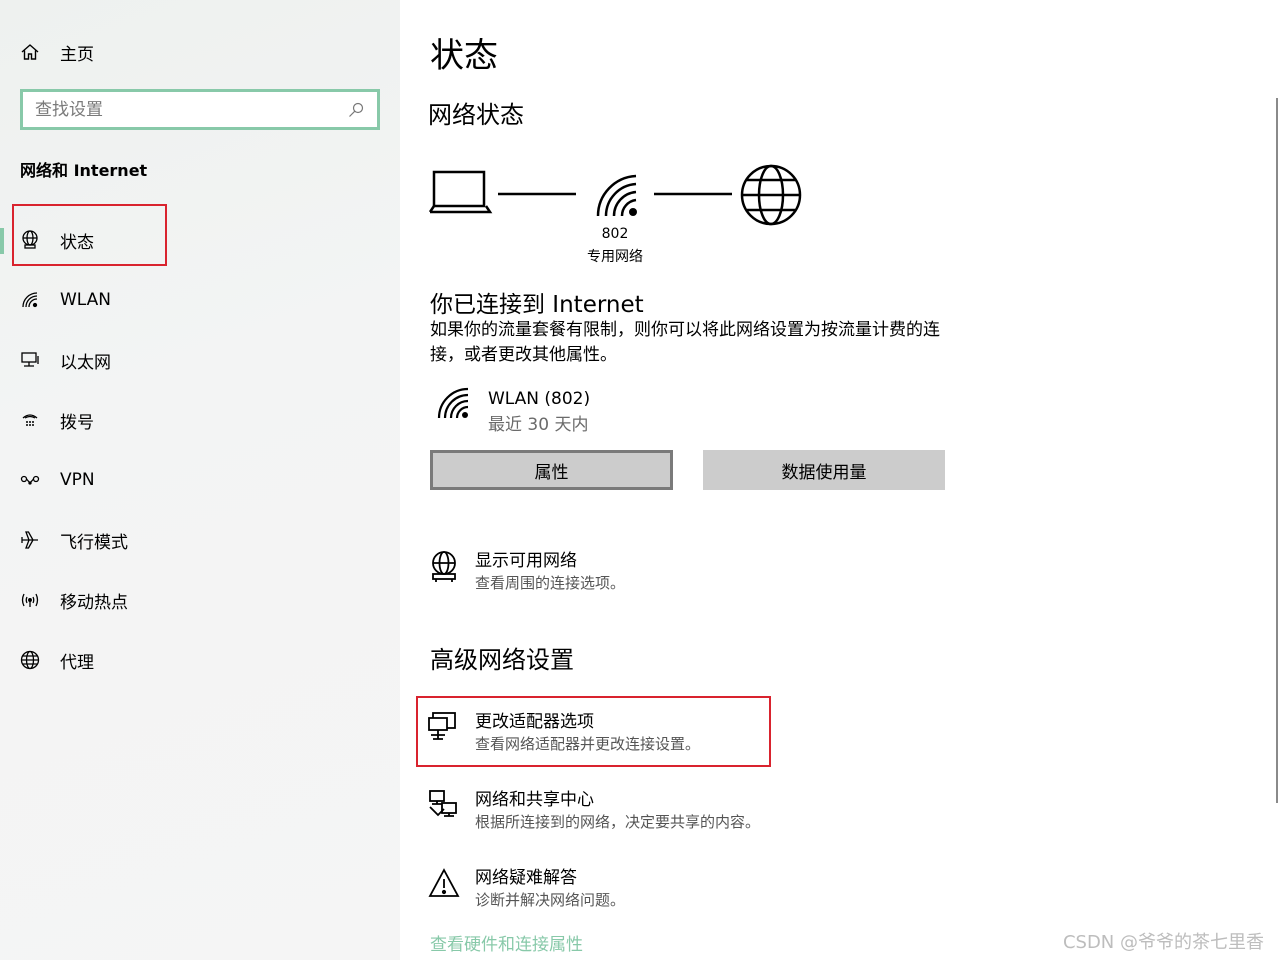 The width and height of the screenshot is (1280, 960). I want to click on troubleshoot-link: 网络疑难解答 诊断并解决网络问题。, so click(526, 889).